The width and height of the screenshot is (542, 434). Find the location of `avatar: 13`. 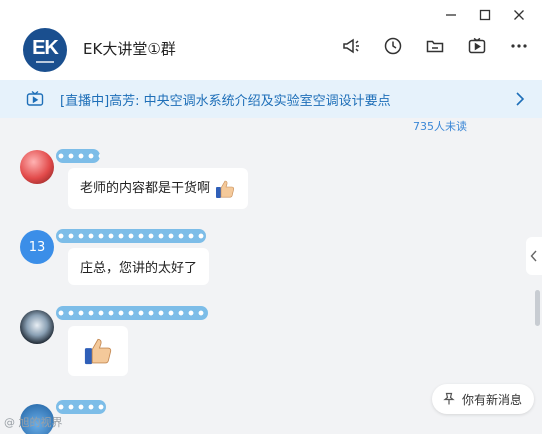

avatar: 13 is located at coordinates (37, 247).